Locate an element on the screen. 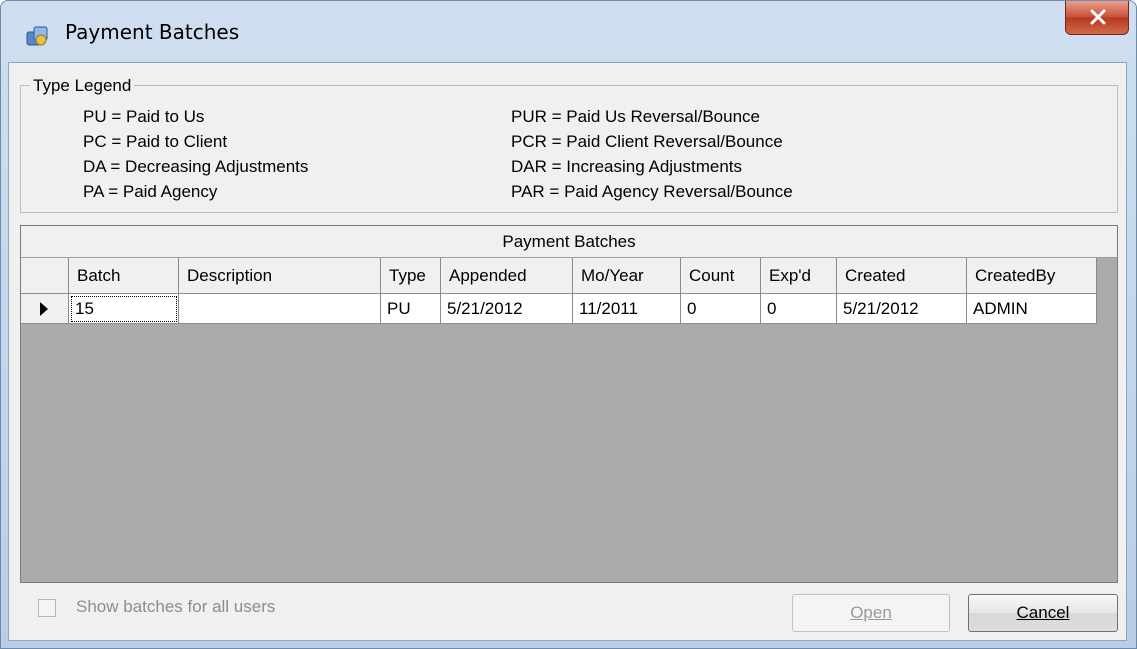 Image resolution: width=1137 pixels, height=649 pixels. row-header-corner is located at coordinates (45, 276).